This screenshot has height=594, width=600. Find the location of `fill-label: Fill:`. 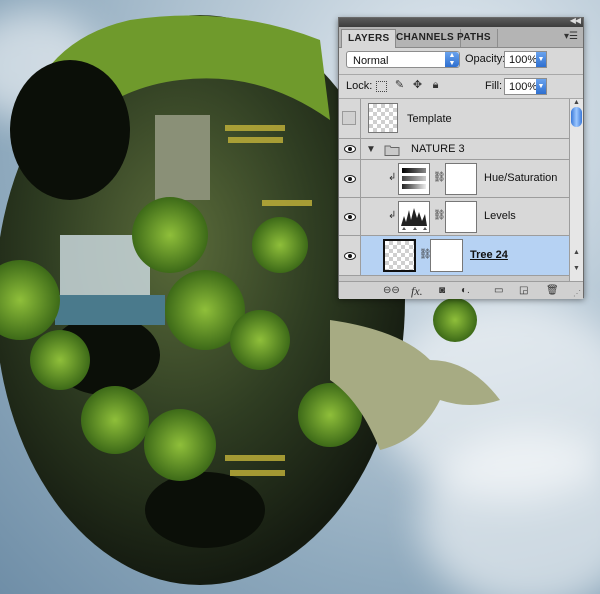

fill-label: Fill: is located at coordinates (494, 86).